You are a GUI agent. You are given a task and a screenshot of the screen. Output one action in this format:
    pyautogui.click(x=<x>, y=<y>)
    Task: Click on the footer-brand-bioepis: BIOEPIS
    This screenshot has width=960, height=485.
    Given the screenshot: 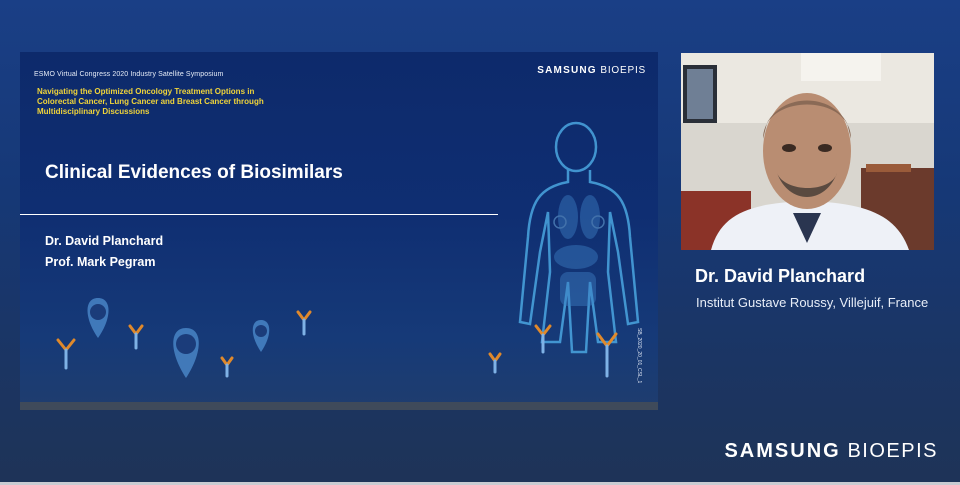 What is the action you would take?
    pyautogui.click(x=892, y=451)
    